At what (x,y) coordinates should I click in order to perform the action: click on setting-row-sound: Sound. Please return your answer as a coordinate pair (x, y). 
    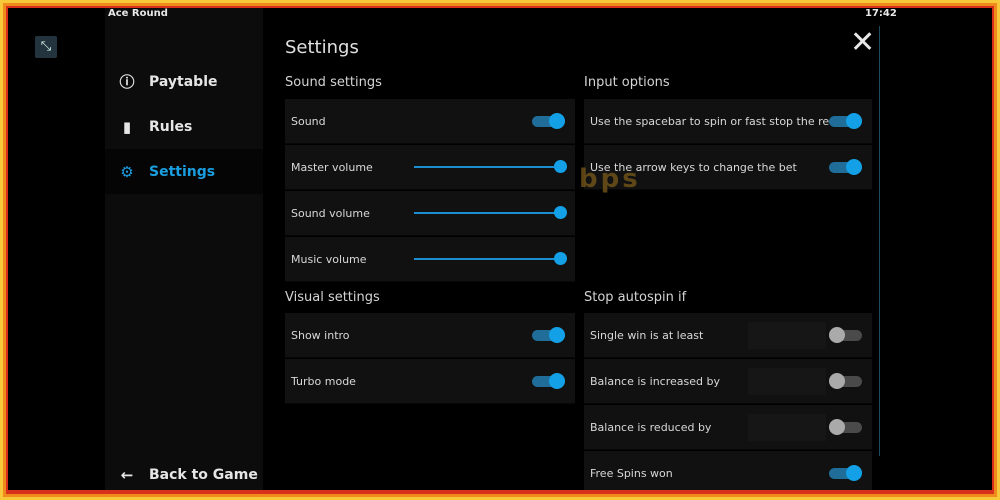
    Looking at the image, I should click on (430, 121).